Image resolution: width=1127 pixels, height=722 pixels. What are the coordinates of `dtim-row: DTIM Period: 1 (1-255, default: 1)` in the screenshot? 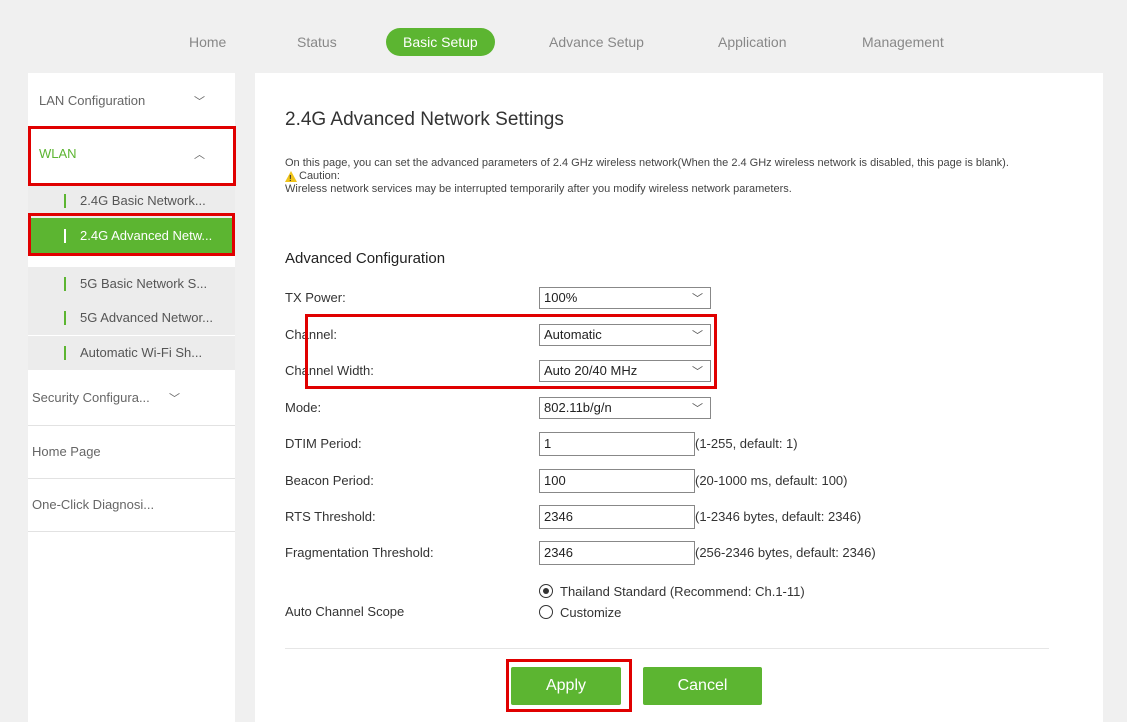 It's located at (675, 444).